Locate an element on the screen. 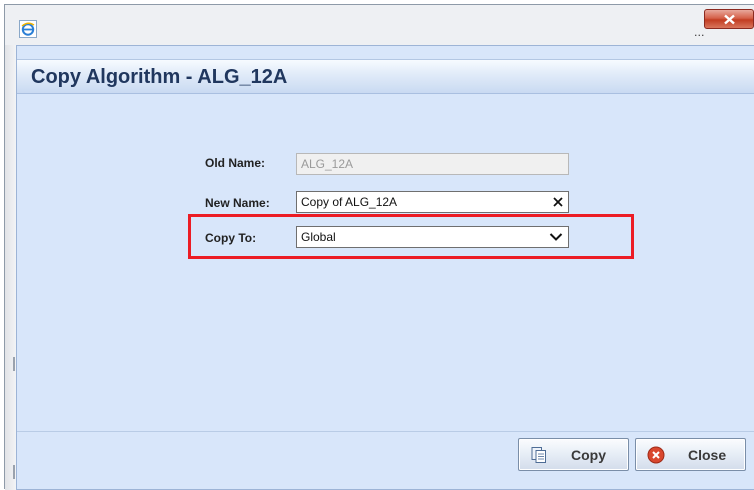  close-button: Close is located at coordinates (690, 454).